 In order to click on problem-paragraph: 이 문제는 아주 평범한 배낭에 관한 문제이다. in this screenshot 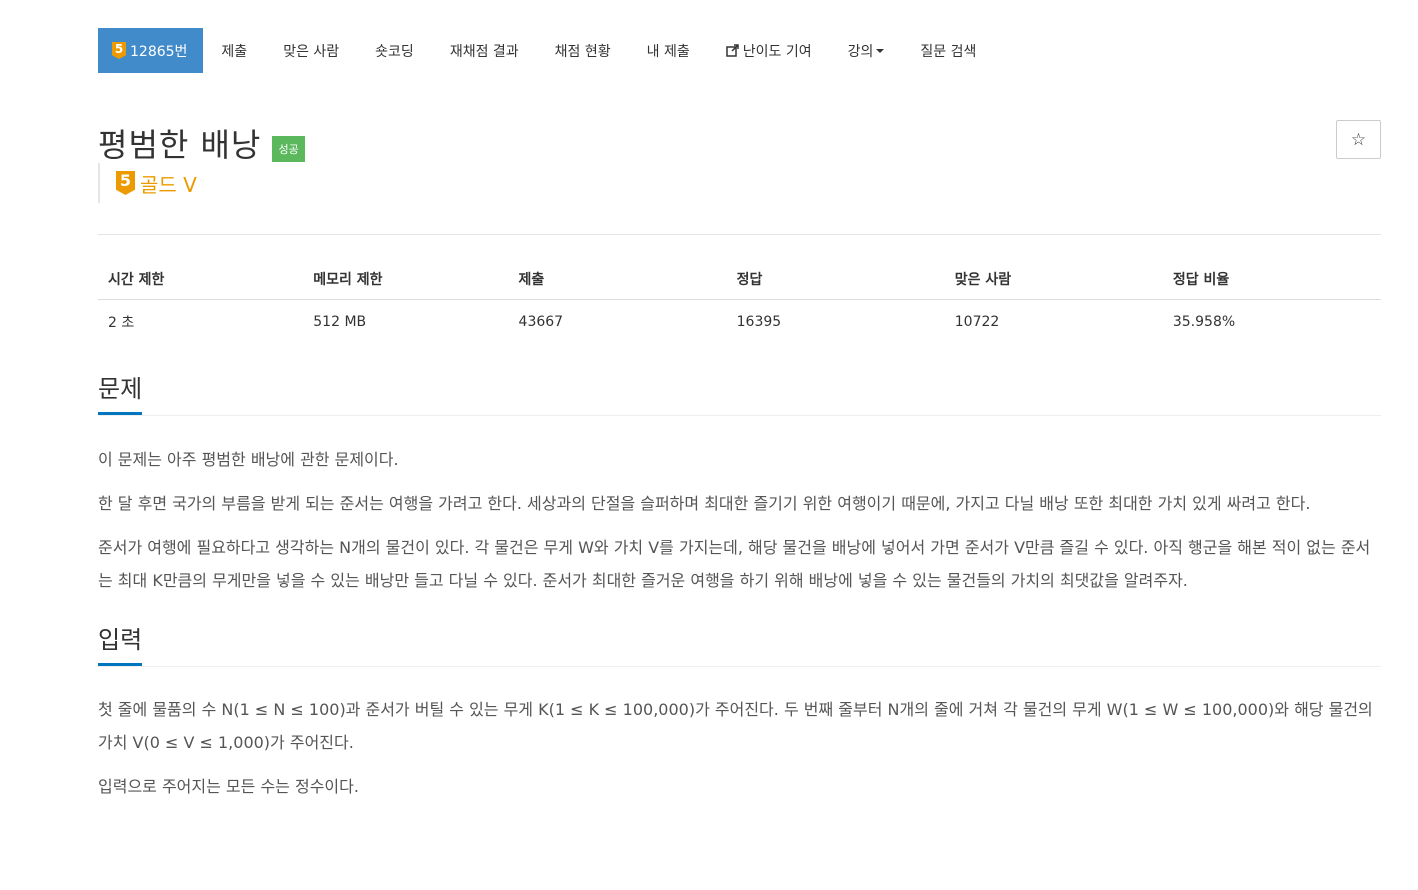, I will do `click(248, 459)`.